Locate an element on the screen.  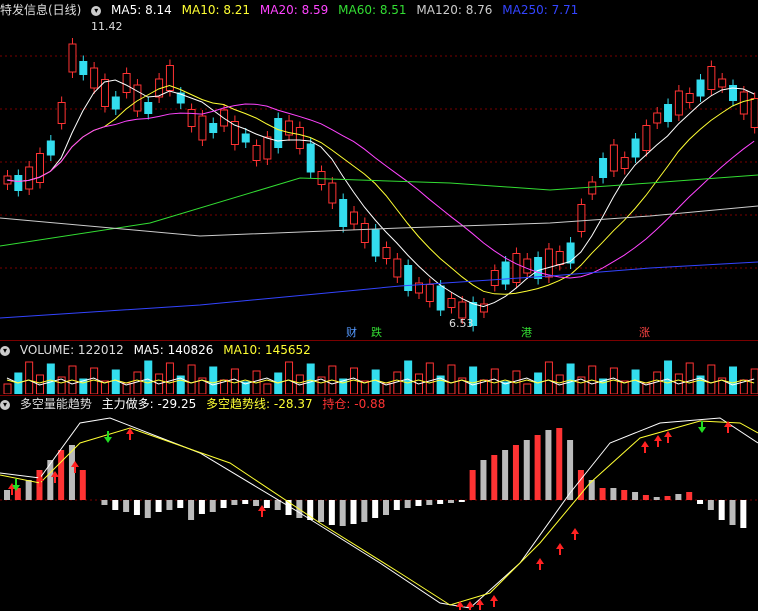
event-tag-rise: 涨 is located at coordinates (644, 333).